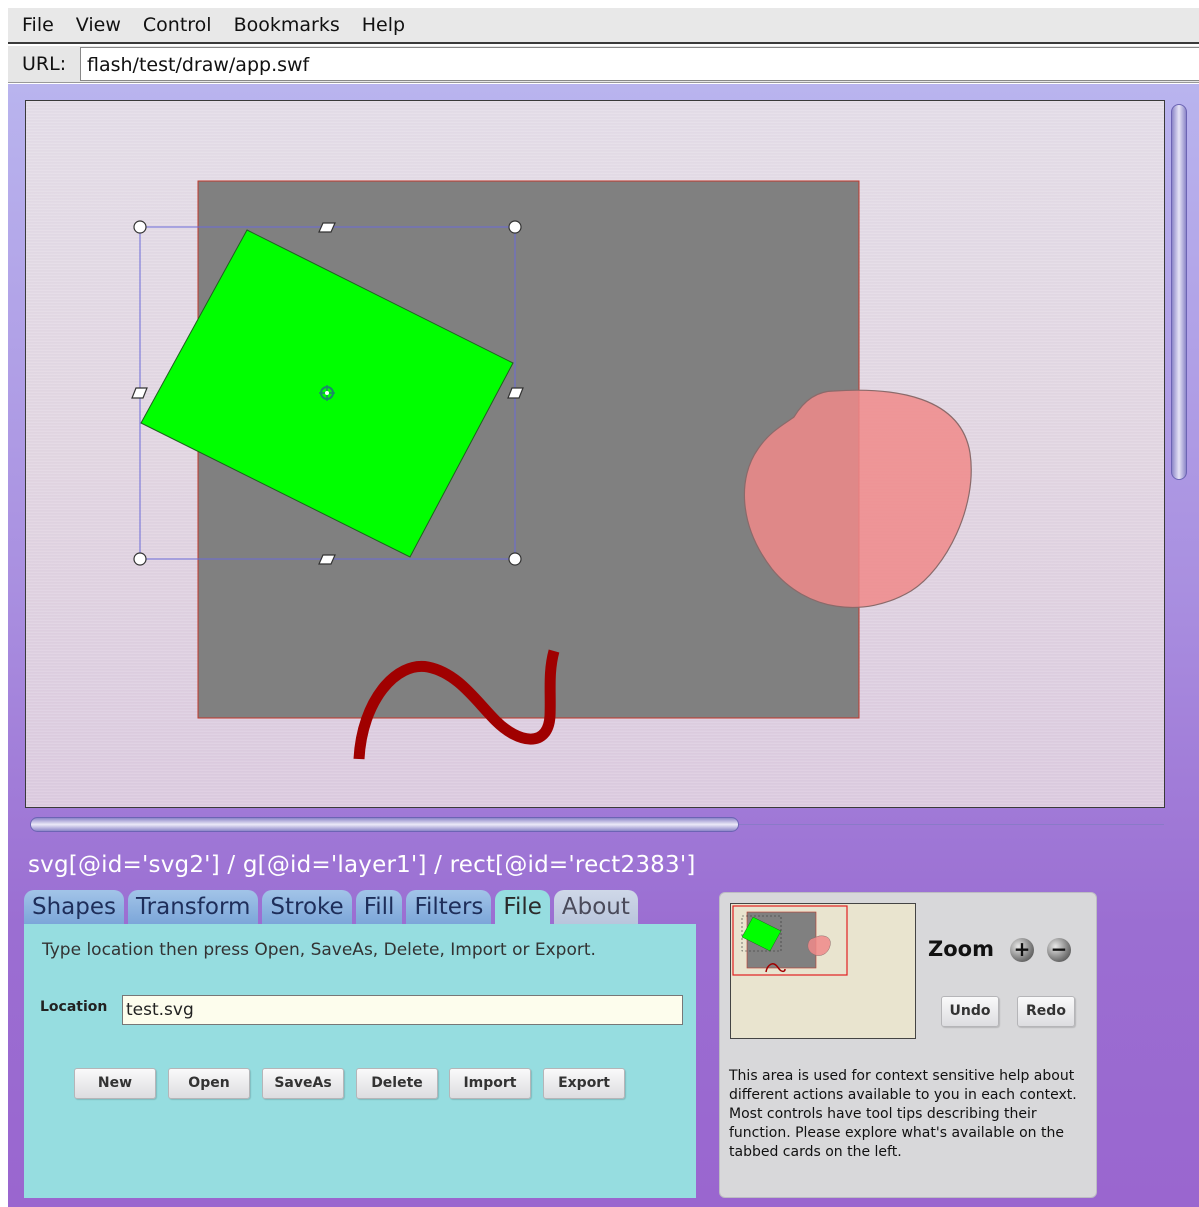  I want to click on tab-stroke: Stroke, so click(307, 907).